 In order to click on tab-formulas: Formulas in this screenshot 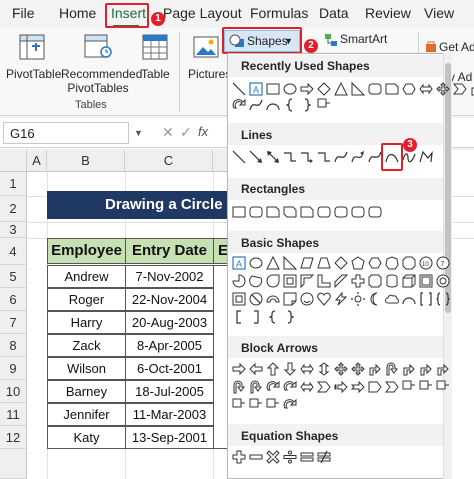, I will do `click(279, 13)`.